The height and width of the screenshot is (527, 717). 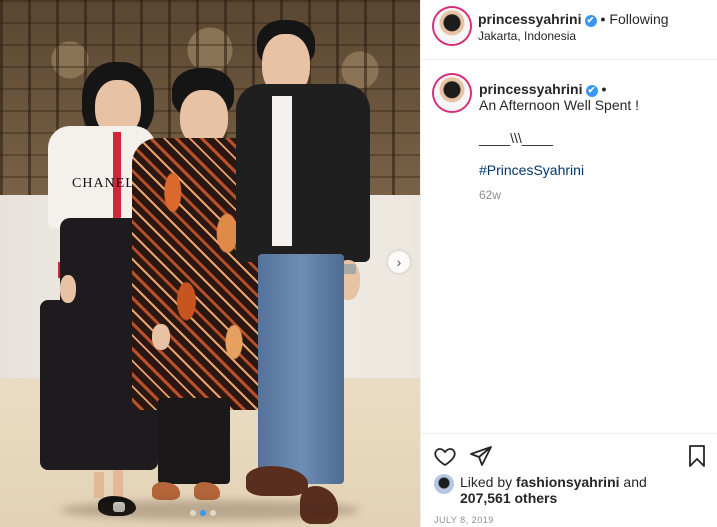 I want to click on bookmark-icon, so click(x=697, y=456).